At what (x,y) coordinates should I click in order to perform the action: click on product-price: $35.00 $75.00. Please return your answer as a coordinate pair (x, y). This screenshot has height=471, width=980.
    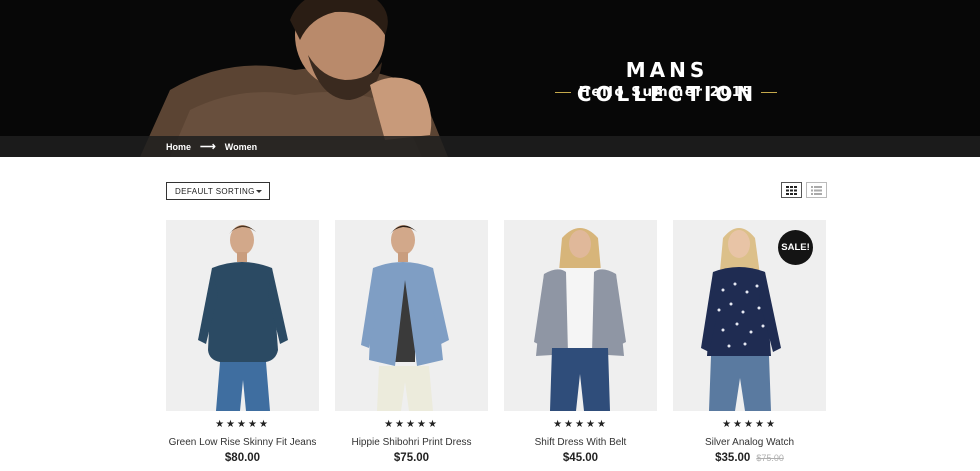
    Looking at the image, I should click on (749, 458).